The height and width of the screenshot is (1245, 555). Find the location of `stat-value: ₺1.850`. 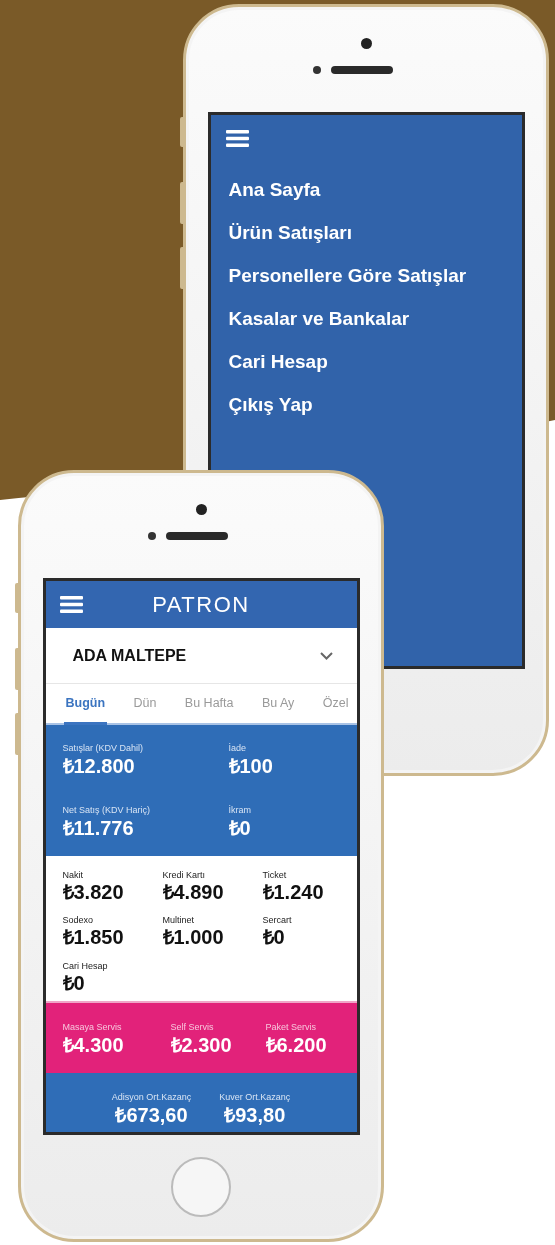

stat-value: ₺1.850 is located at coordinates (93, 938).